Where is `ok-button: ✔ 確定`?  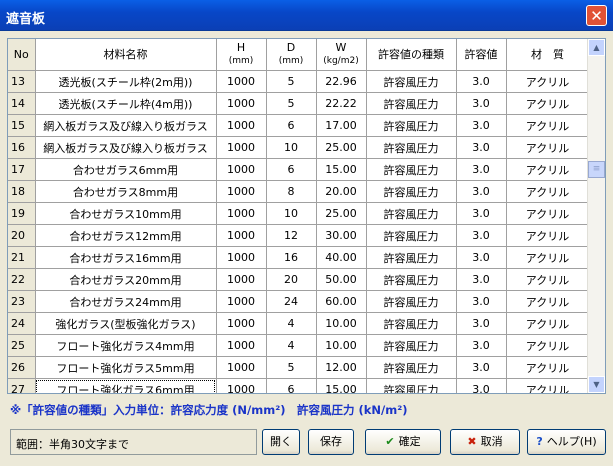
ok-button: ✔ 確定 is located at coordinates (403, 442).